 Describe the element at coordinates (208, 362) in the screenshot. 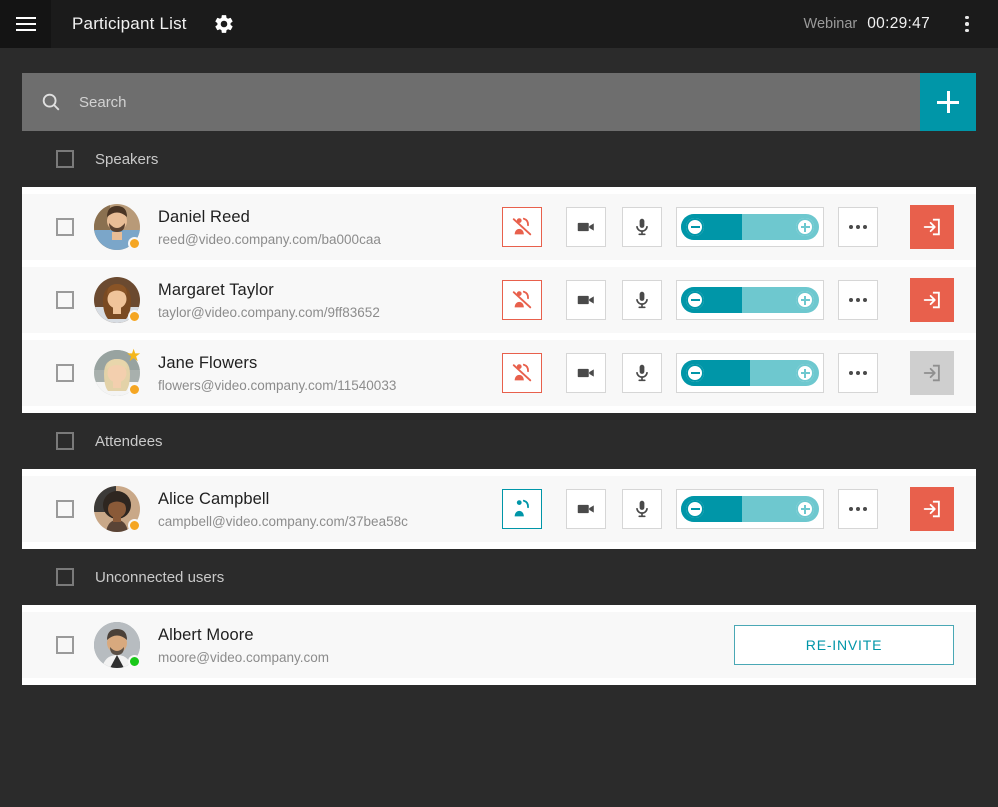

I see `participant-name: Jane Flowers` at that location.